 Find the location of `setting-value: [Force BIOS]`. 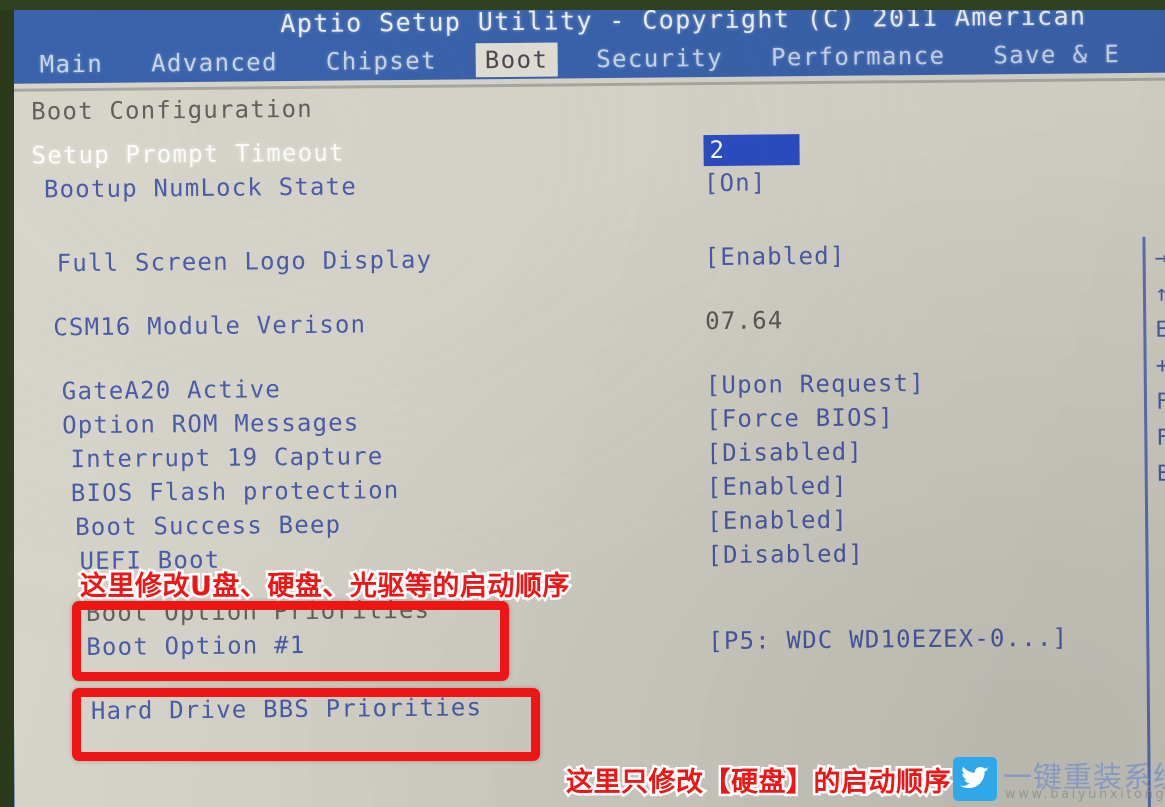

setting-value: [Force BIOS] is located at coordinates (800, 418).